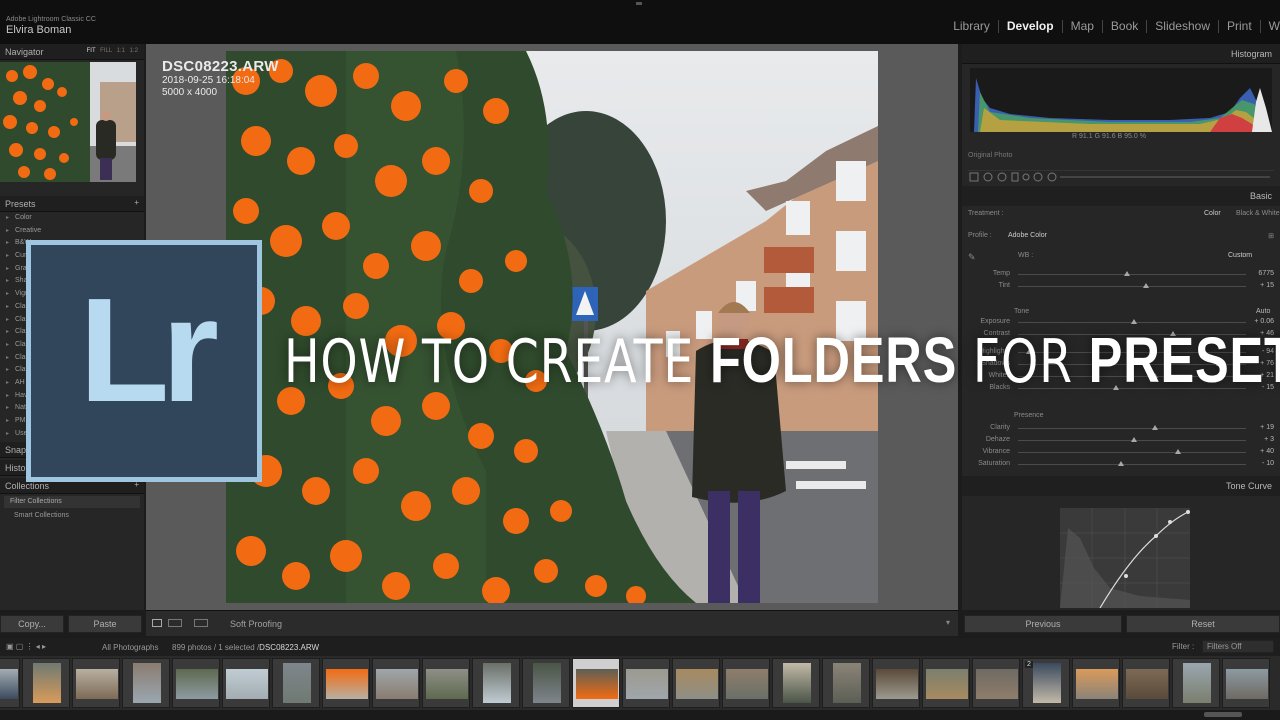 The width and height of the screenshot is (1280, 720). What do you see at coordinates (1121, 54) in the screenshot?
I see `histogram-header: Histogram` at bounding box center [1121, 54].